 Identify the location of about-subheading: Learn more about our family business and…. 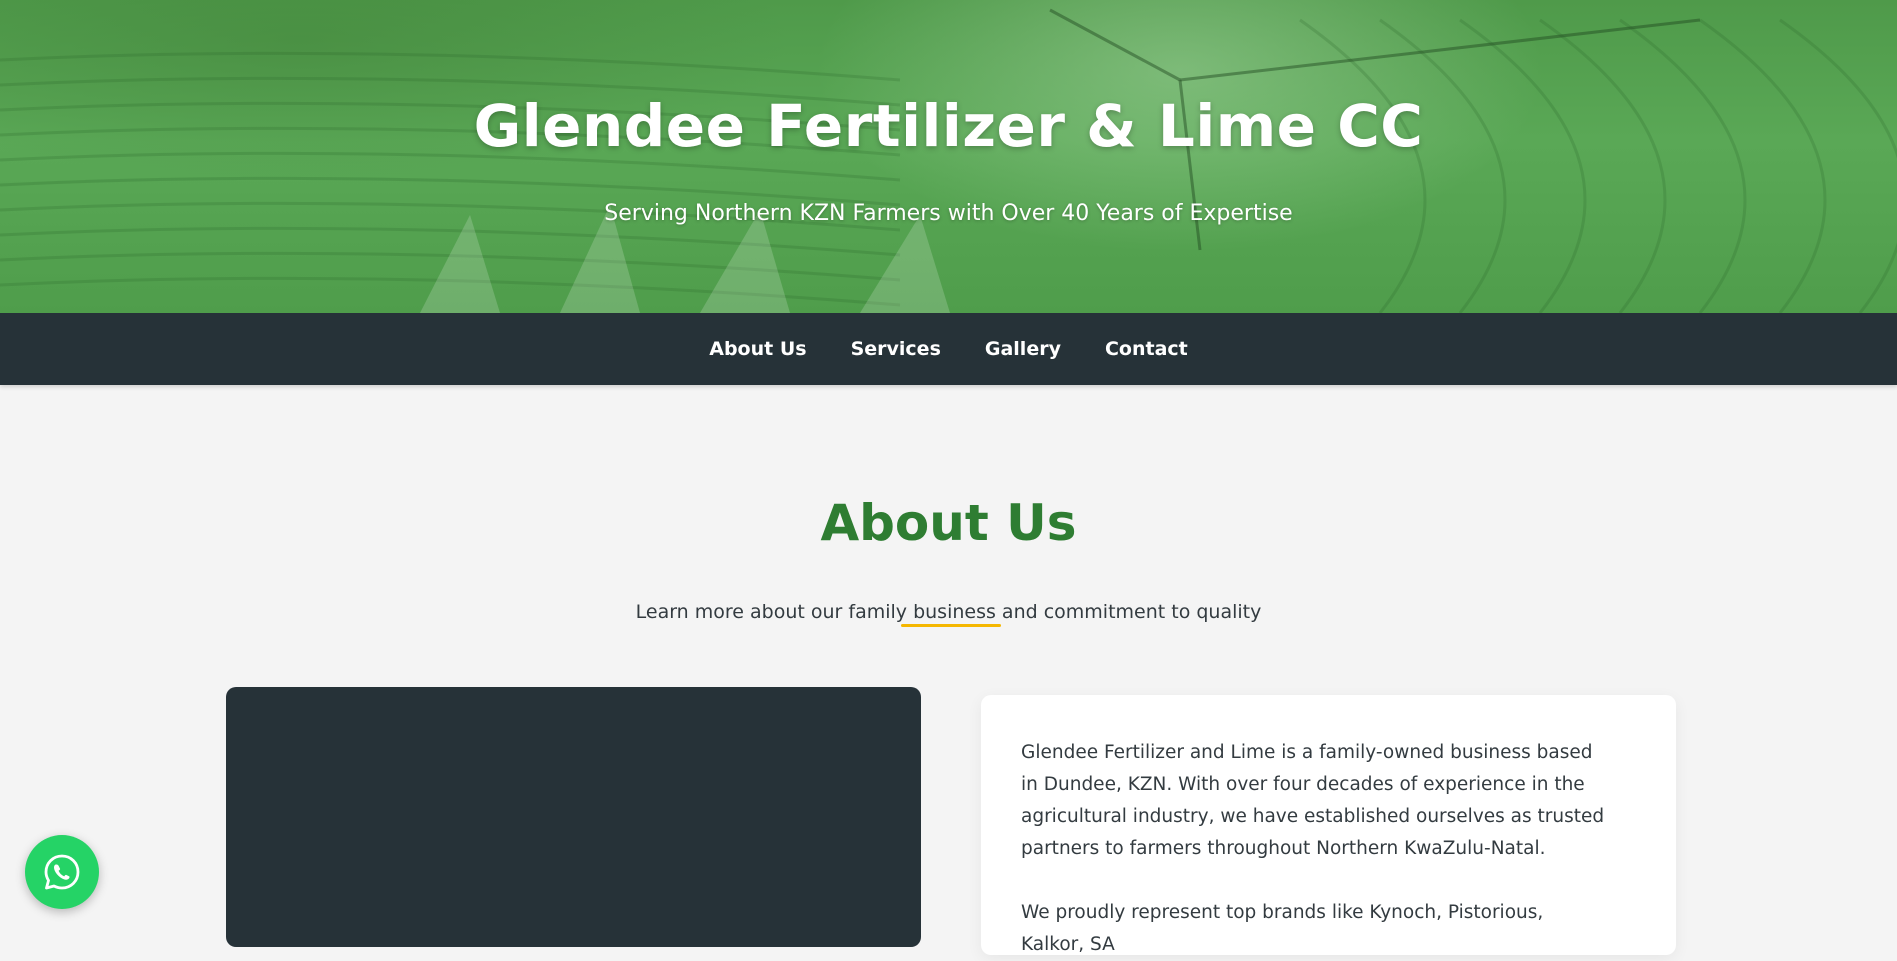
(948, 612).